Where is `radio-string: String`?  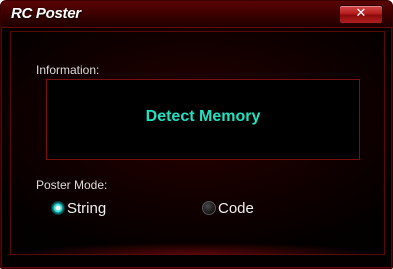
radio-string: String is located at coordinates (78, 208).